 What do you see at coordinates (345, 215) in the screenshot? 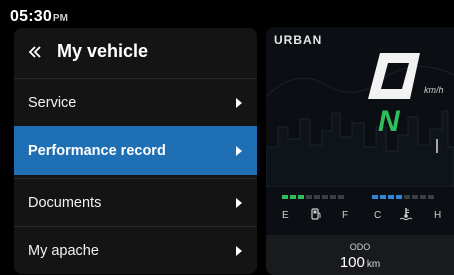
I see `fuel-full-label: F` at bounding box center [345, 215].